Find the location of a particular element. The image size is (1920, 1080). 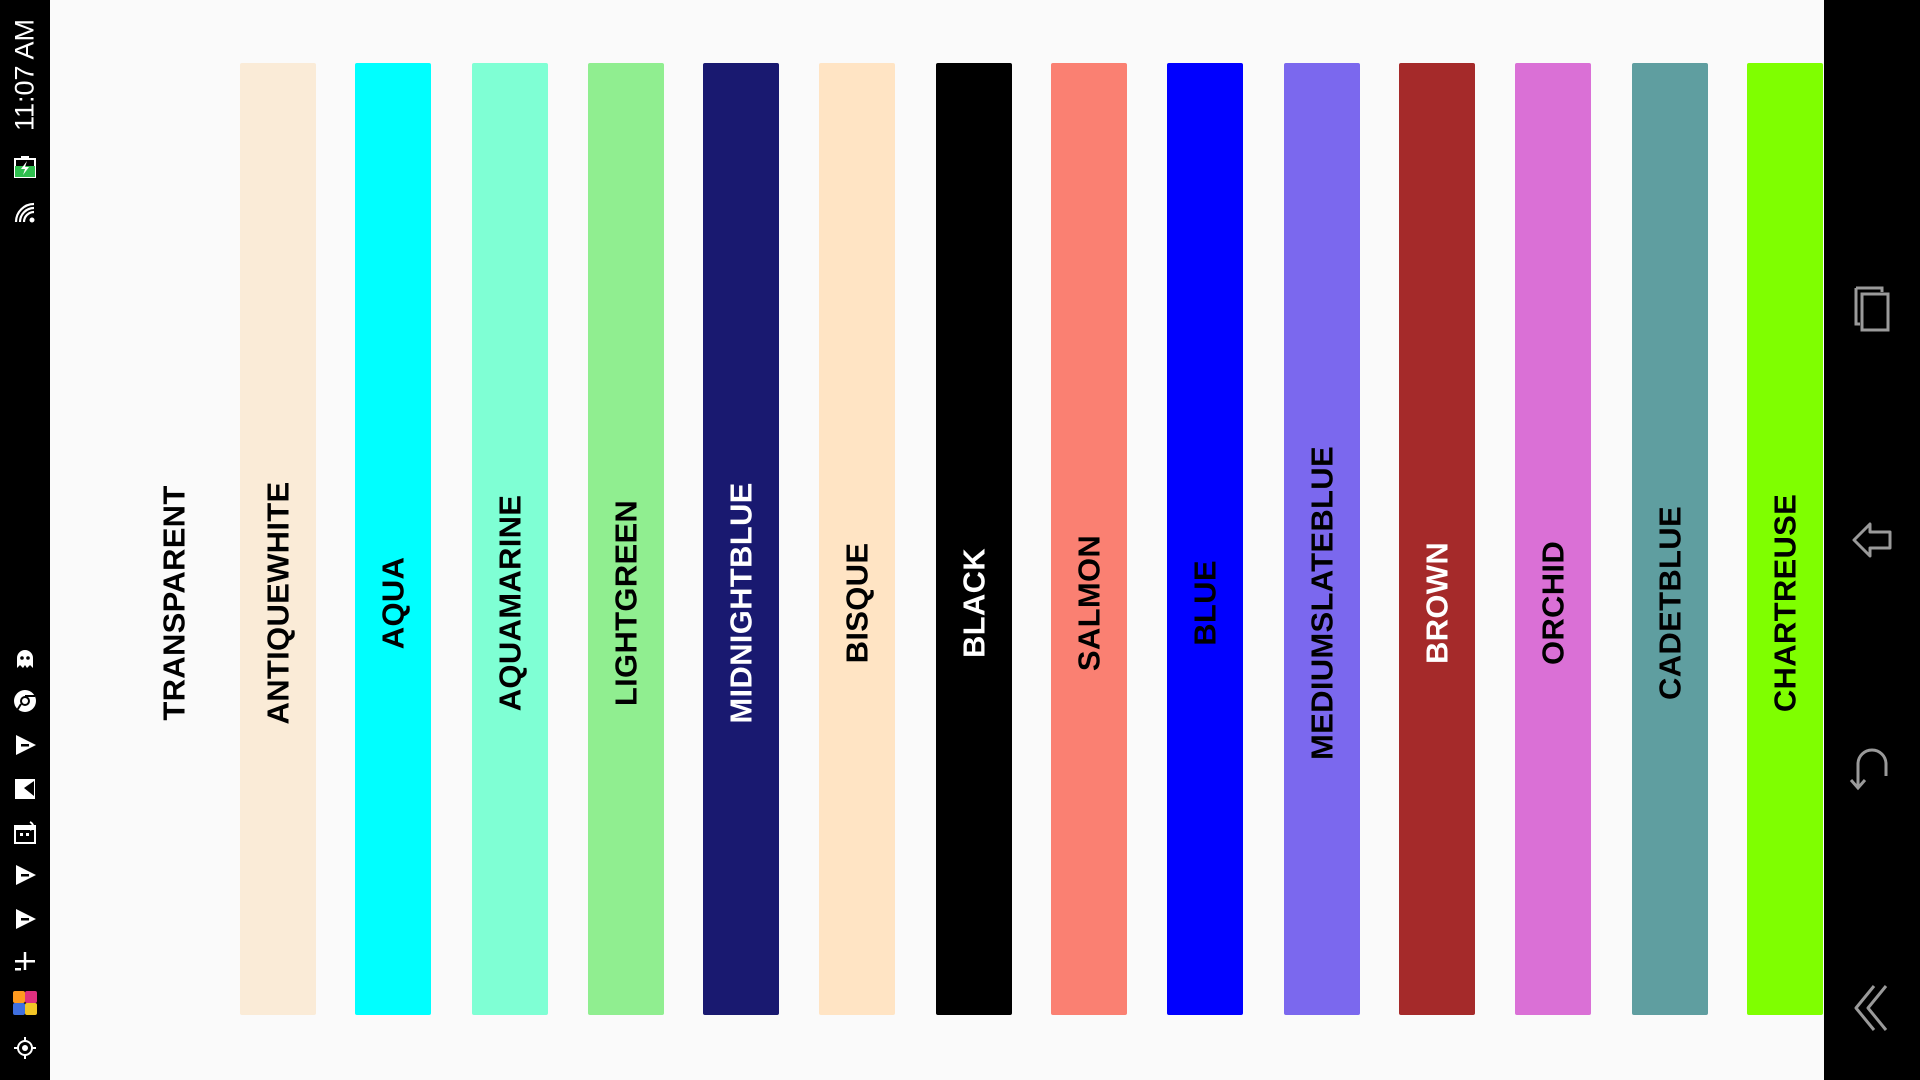

status-bar: 11:07 AM is located at coordinates (25, 540).